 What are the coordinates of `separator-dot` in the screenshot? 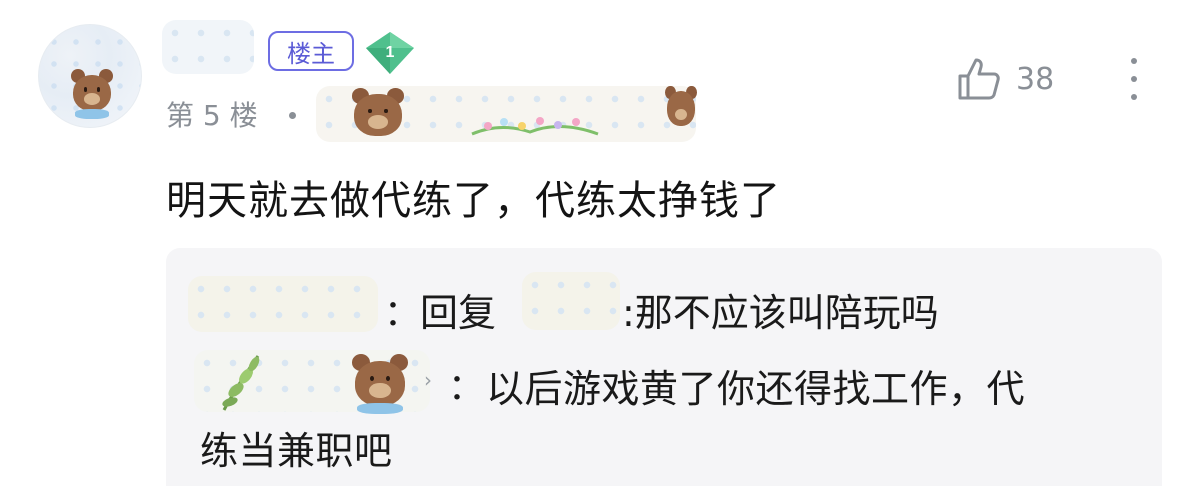 It's located at (292, 115).